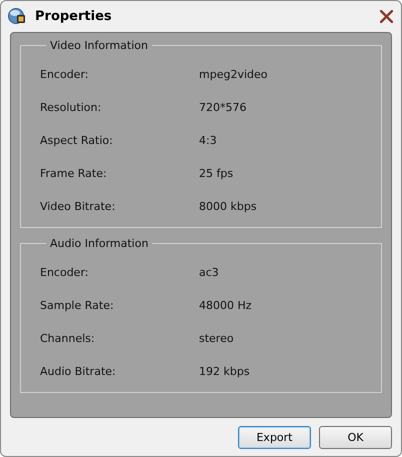 The width and height of the screenshot is (402, 457). What do you see at coordinates (216, 338) in the screenshot?
I see `property-value: stereo` at bounding box center [216, 338].